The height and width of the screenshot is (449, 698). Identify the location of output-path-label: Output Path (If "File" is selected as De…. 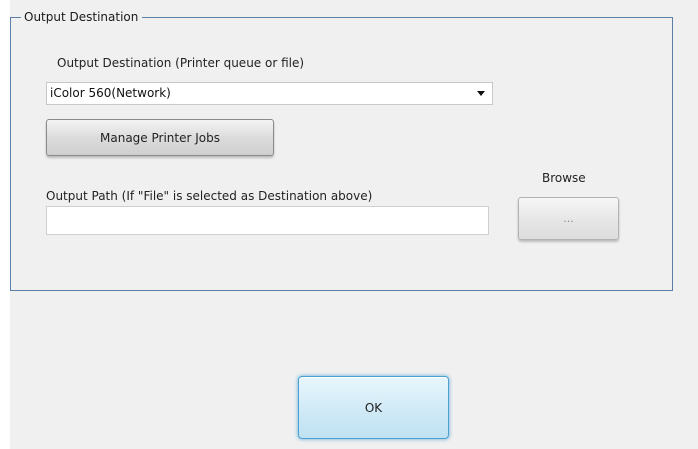
(209, 196).